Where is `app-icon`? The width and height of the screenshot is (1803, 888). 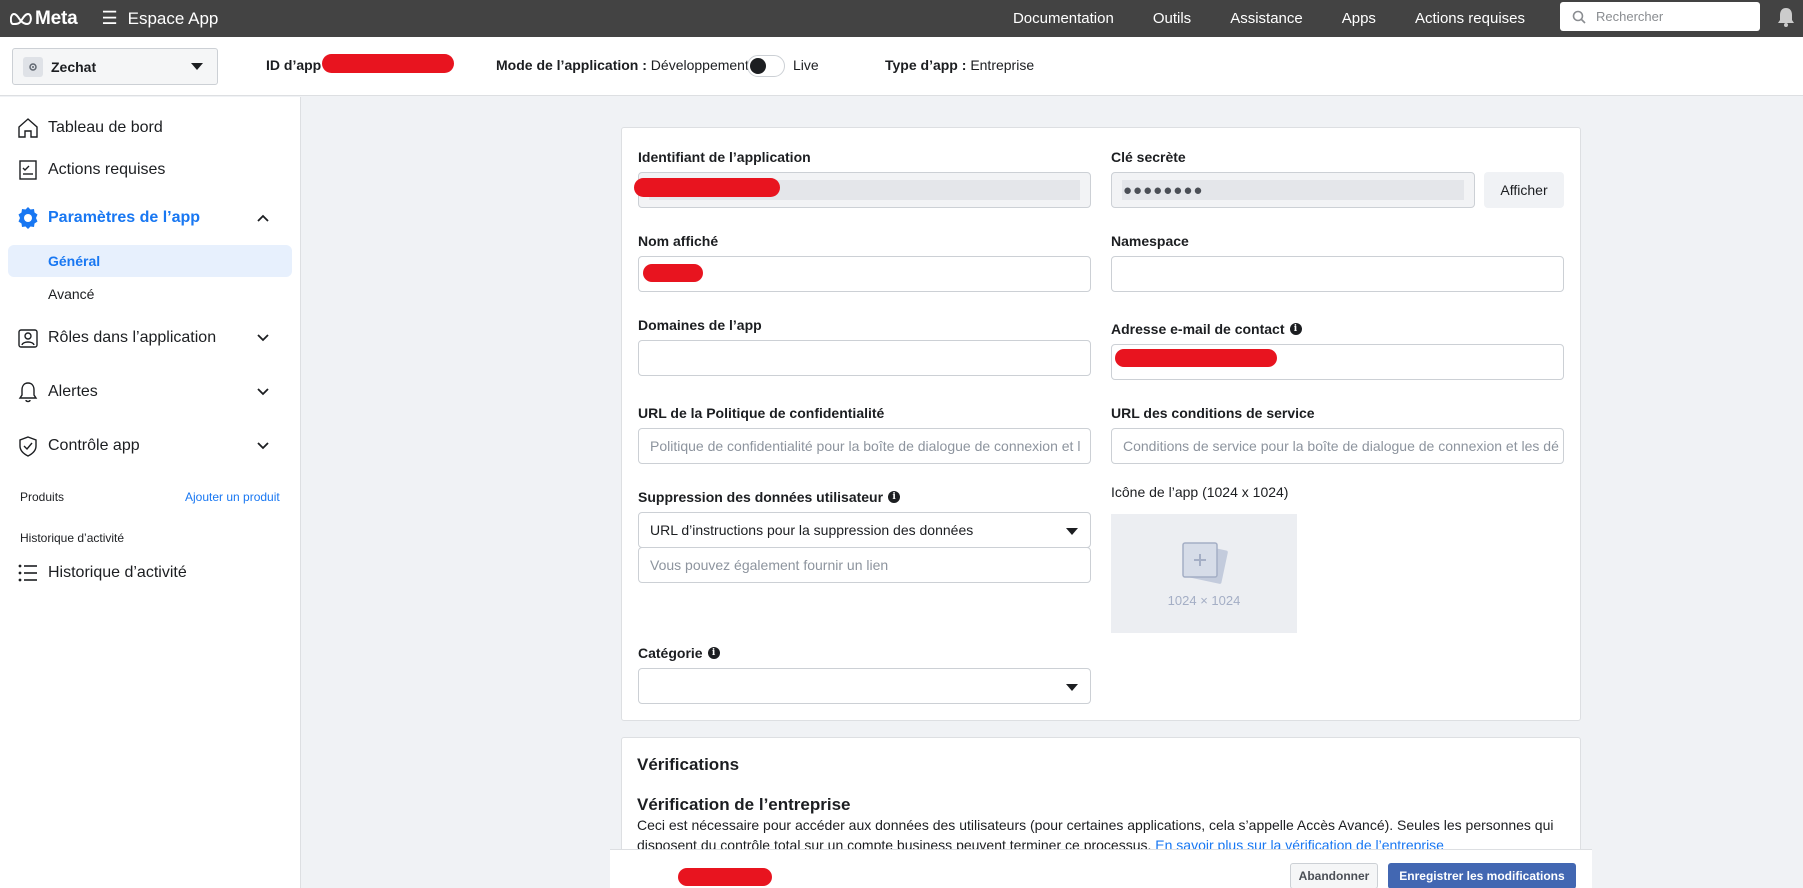
app-icon is located at coordinates (33, 66).